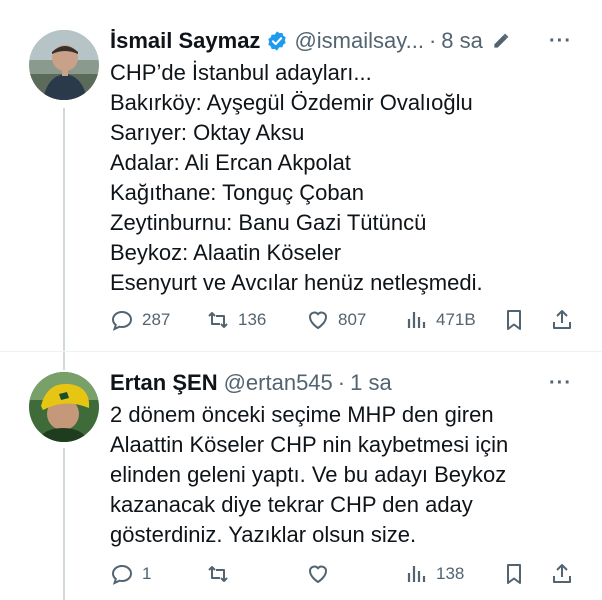 This screenshot has height=600, width=602. I want to click on tweet-header: İsmail Saymaz @ismailsay... · 8 sa, so click(344, 41).